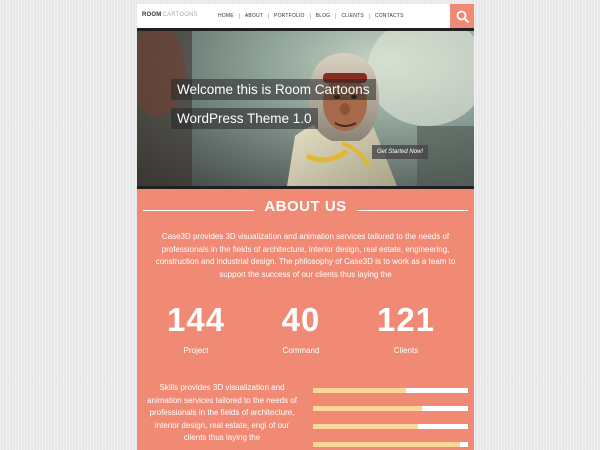 This screenshot has width=600, height=450. What do you see at coordinates (226, 16) in the screenshot?
I see `nav-home: HOME` at bounding box center [226, 16].